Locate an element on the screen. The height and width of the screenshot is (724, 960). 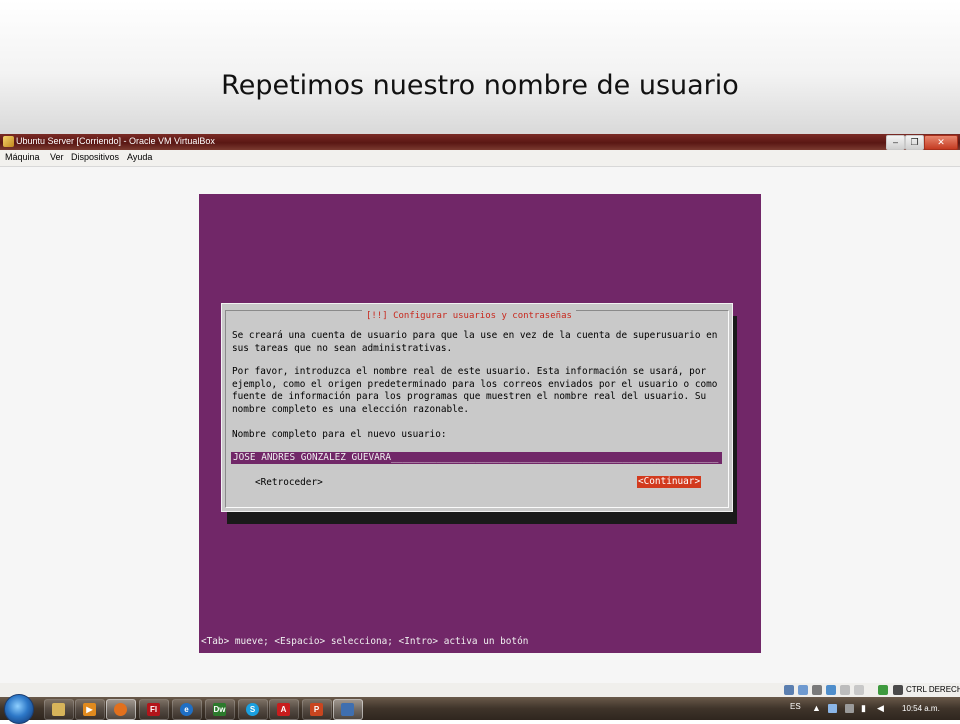
folder-icon is located at coordinates (58, 709).